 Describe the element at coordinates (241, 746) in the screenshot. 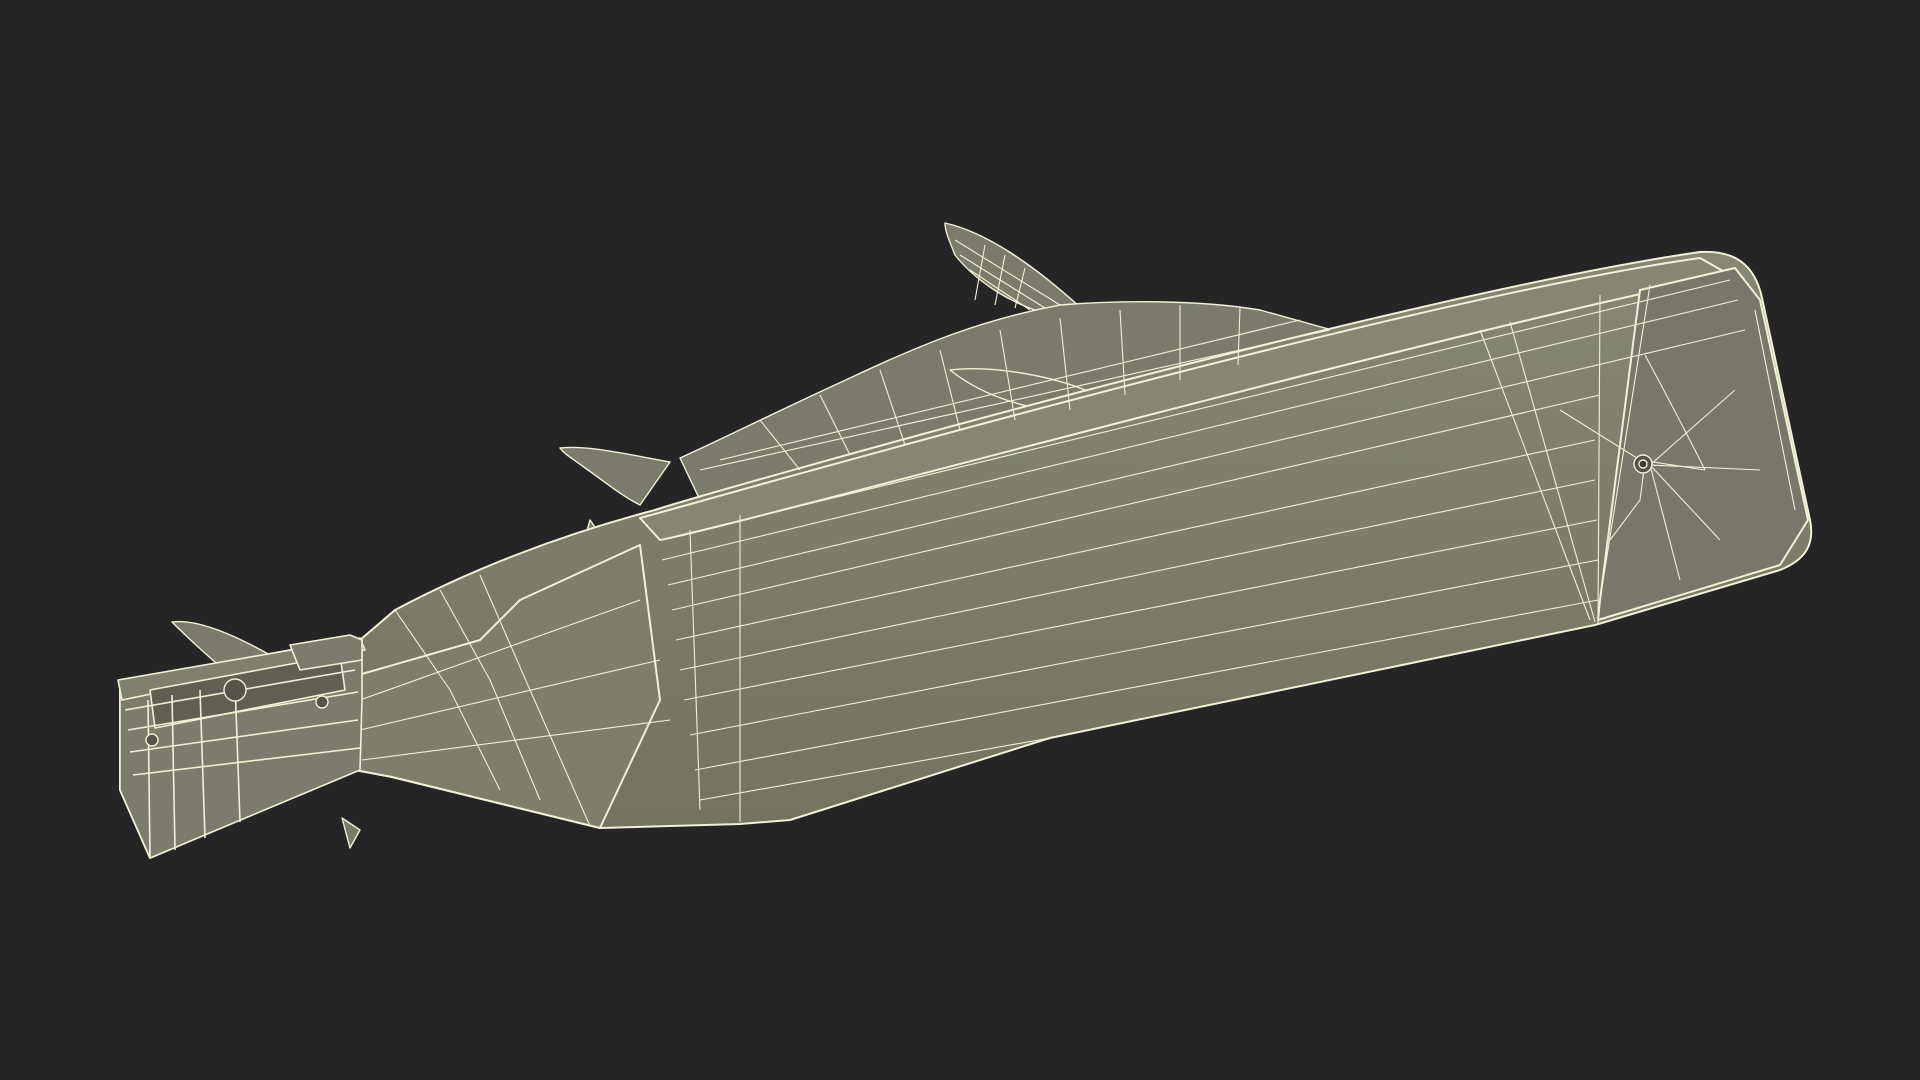

I see `clip-end` at that location.